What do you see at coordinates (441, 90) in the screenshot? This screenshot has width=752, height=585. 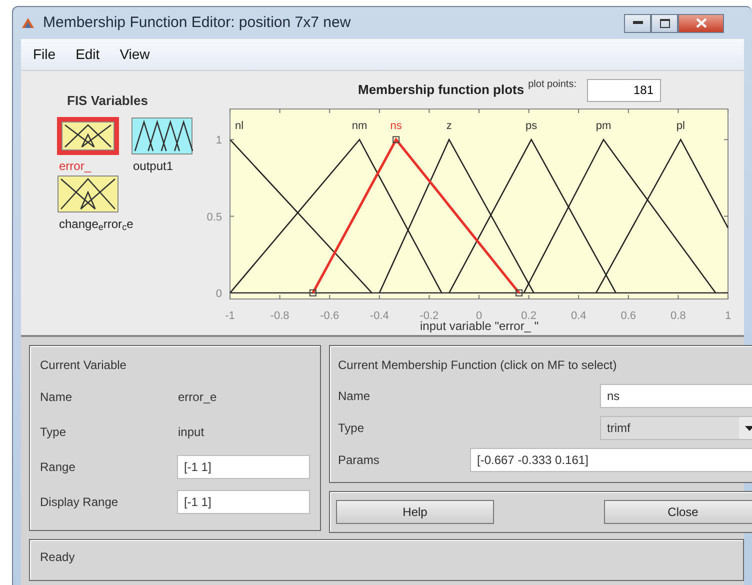 I see `chart-title: Membership function plots` at bounding box center [441, 90].